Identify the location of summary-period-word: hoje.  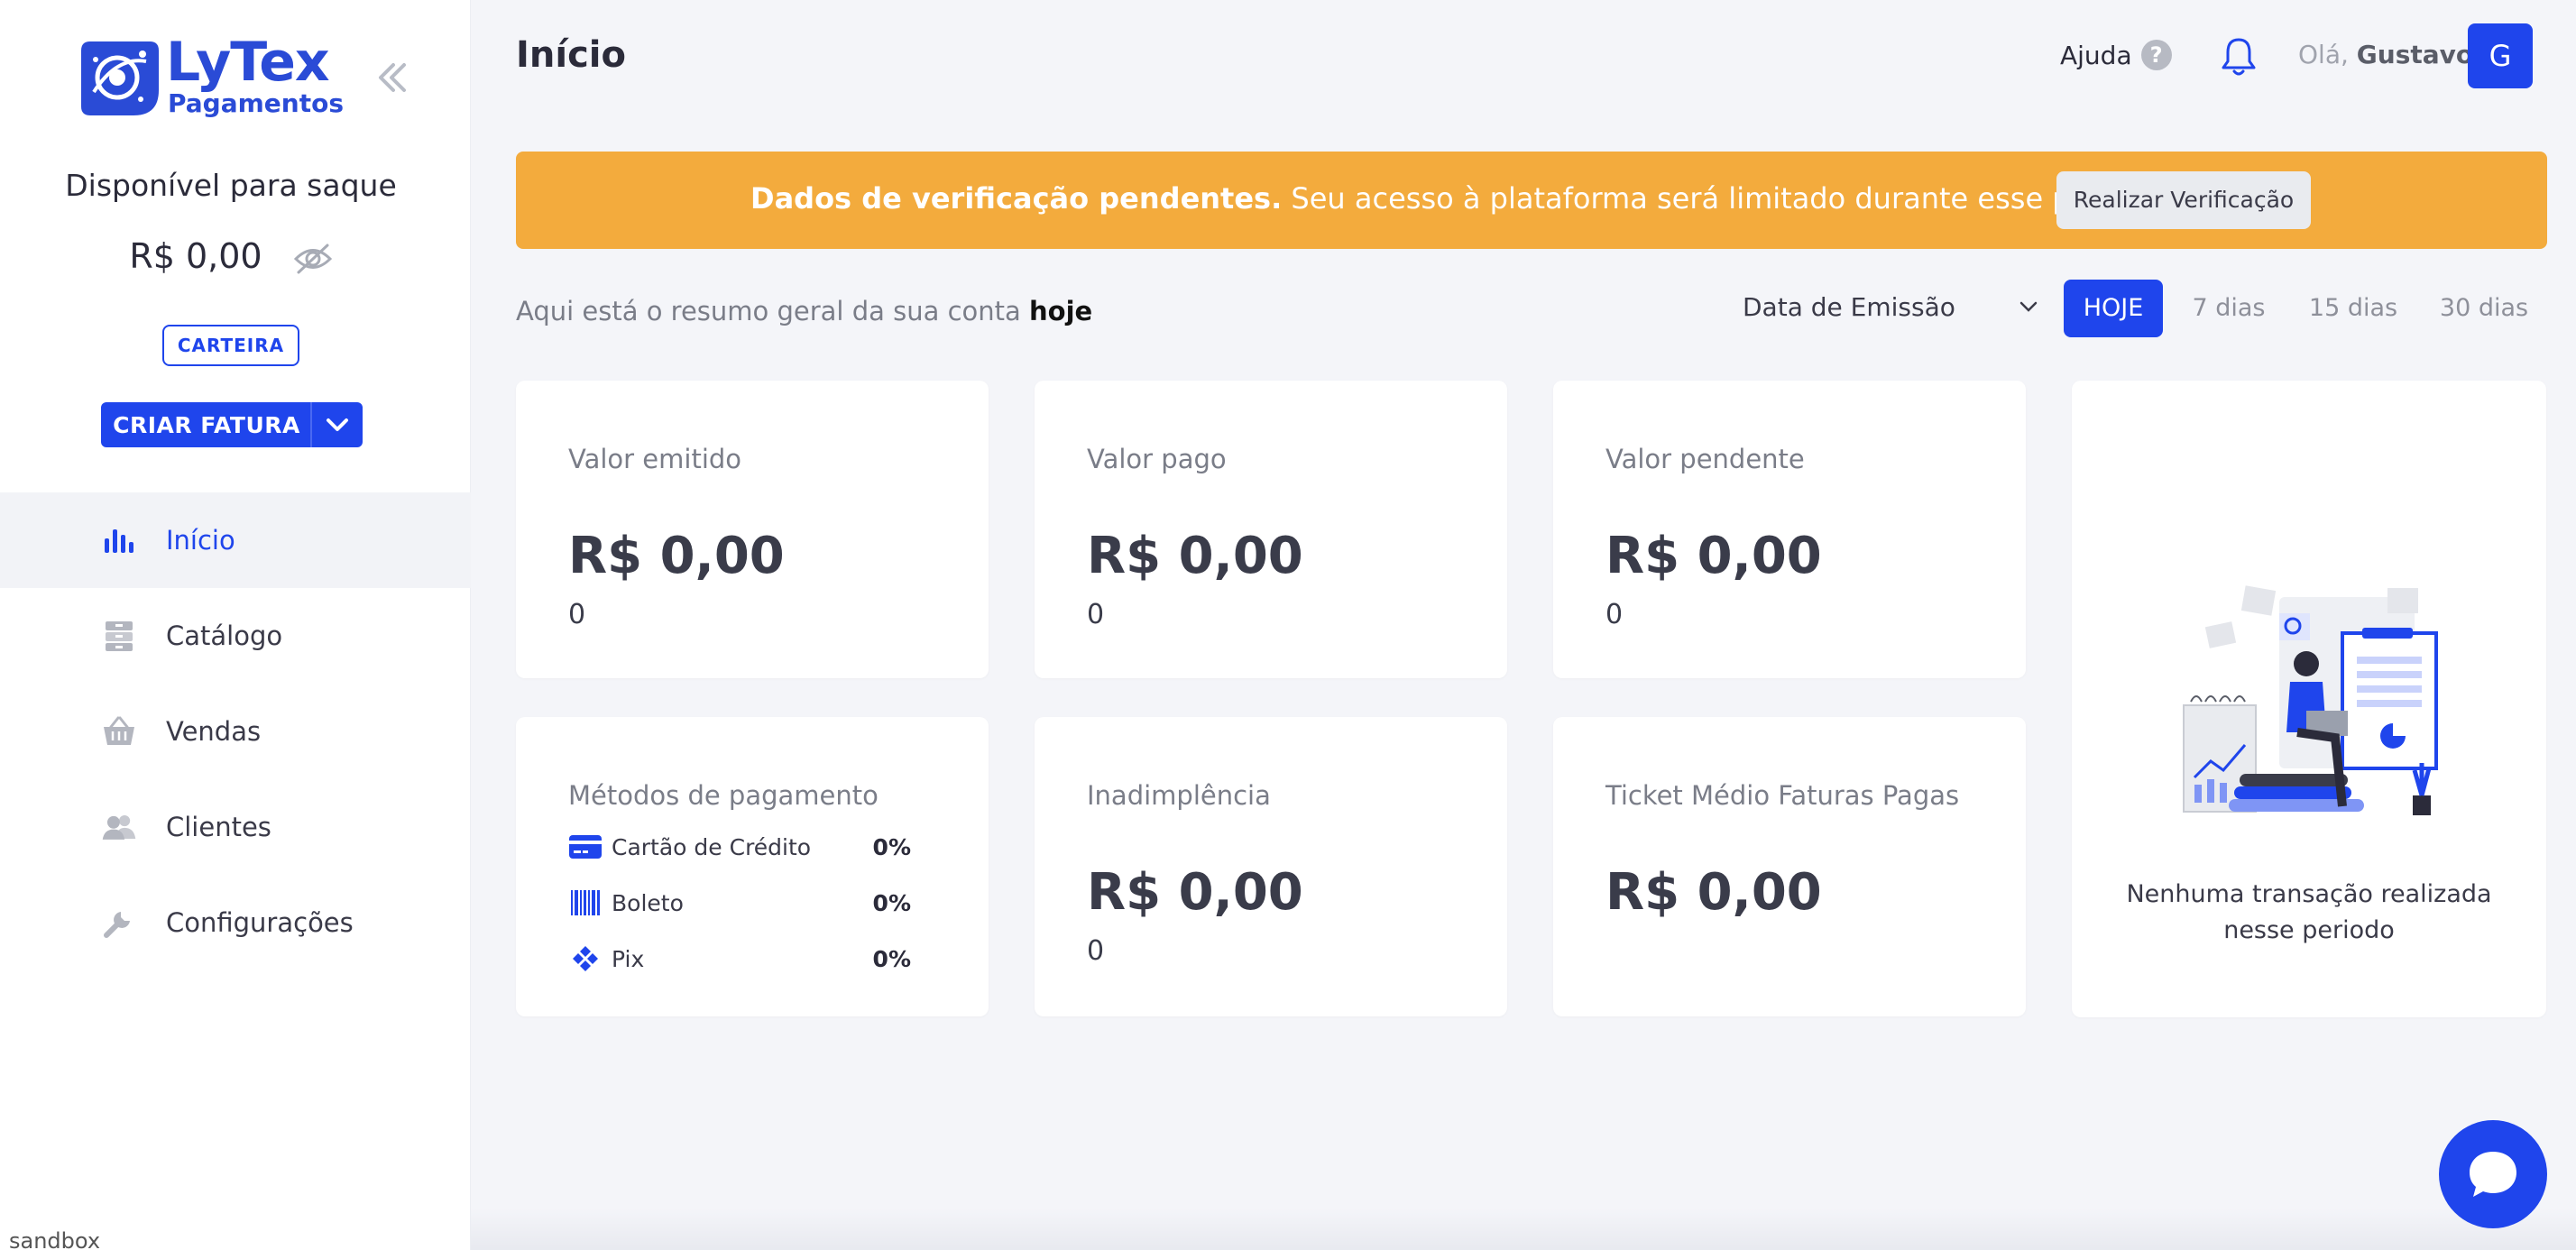
(1061, 311).